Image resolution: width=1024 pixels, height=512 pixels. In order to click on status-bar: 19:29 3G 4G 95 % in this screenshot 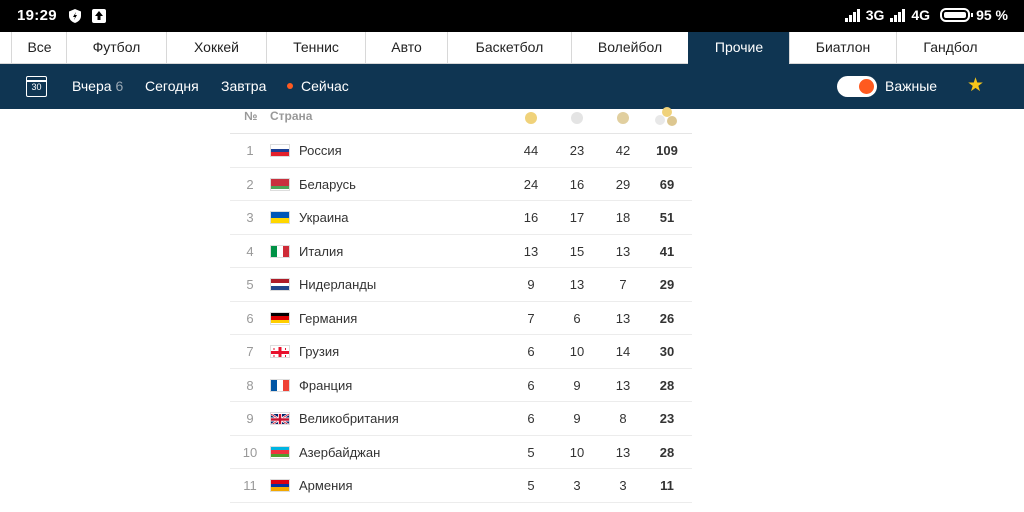, I will do `click(512, 16)`.